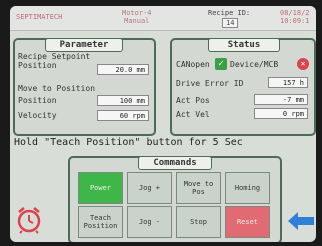 Image resolution: width=322 pixels, height=246 pixels. Describe the element at coordinates (175, 163) in the screenshot. I see `commands-title: Commands` at that location.